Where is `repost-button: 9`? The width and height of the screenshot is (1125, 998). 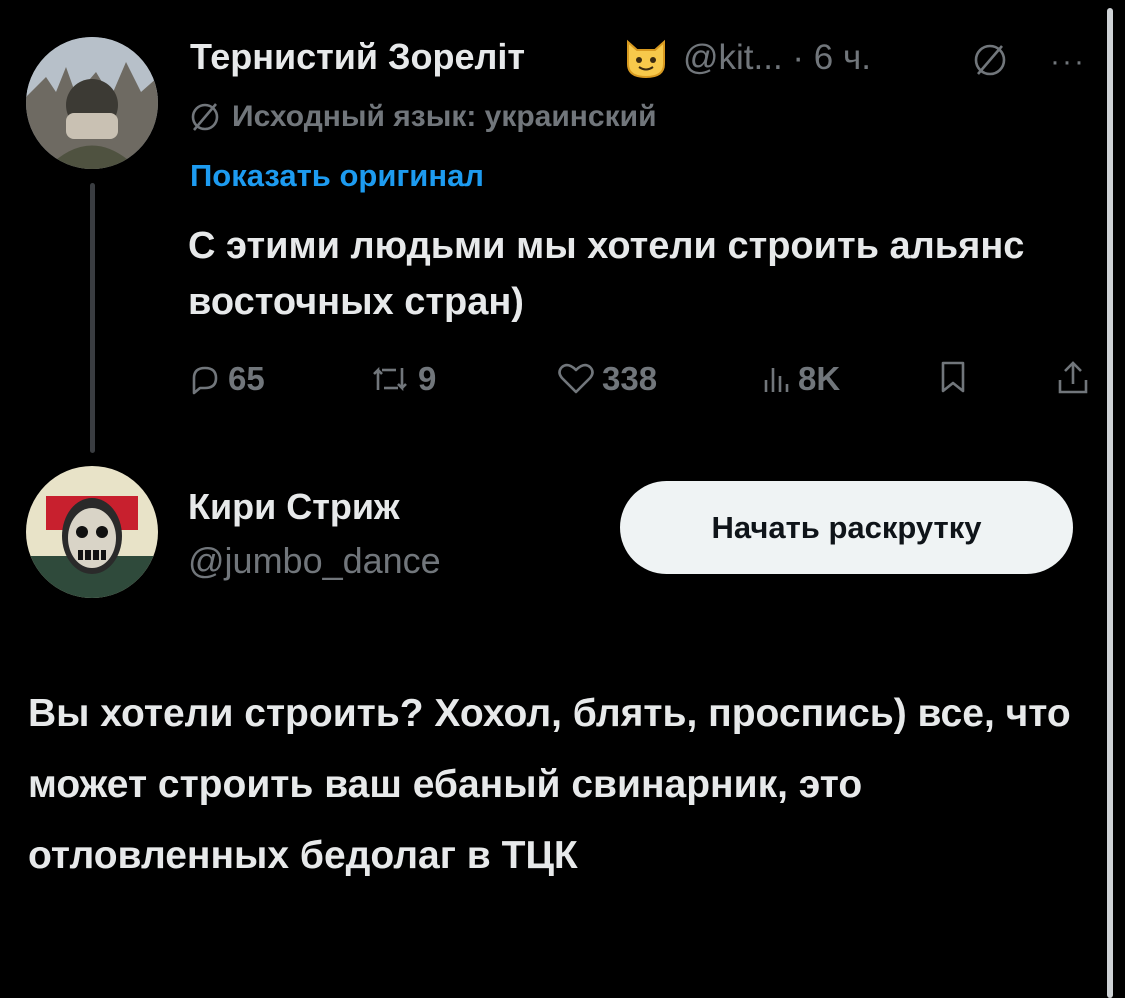
repost-button: 9 is located at coordinates (402, 379).